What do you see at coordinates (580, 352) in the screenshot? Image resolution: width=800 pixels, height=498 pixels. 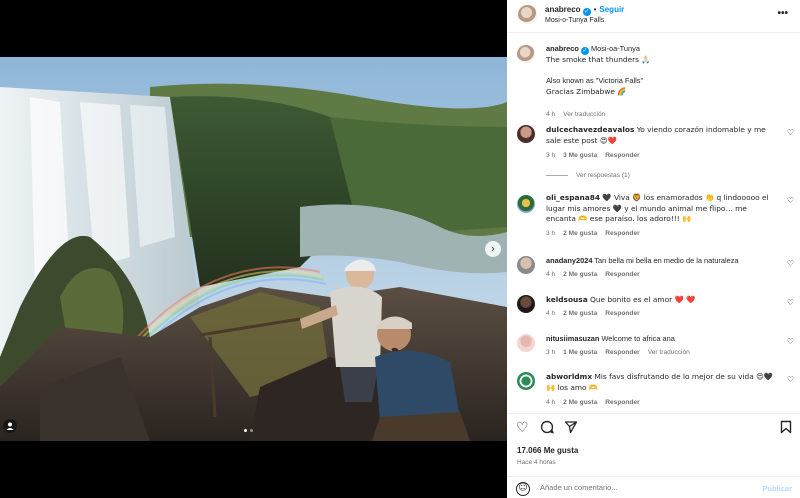 I see `comment-likes: 1 Me gusta` at bounding box center [580, 352].